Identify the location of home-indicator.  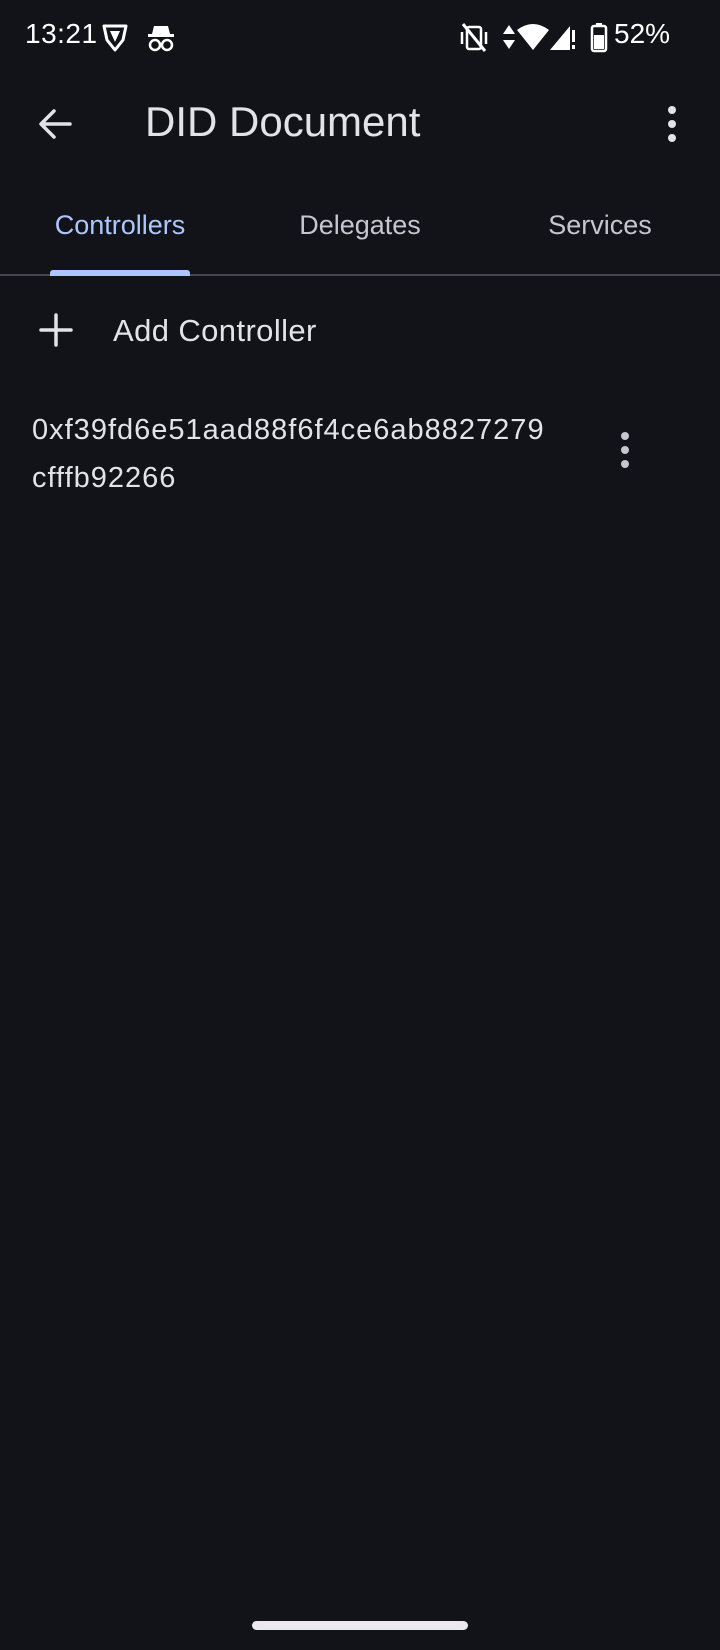
(360, 1625).